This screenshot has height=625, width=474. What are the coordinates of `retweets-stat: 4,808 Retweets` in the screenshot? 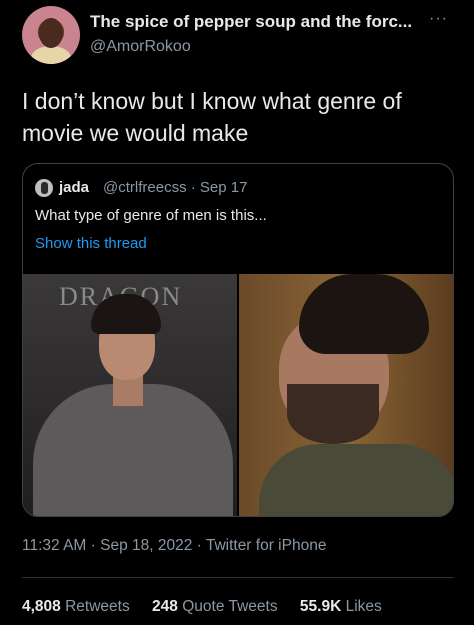 It's located at (76, 607).